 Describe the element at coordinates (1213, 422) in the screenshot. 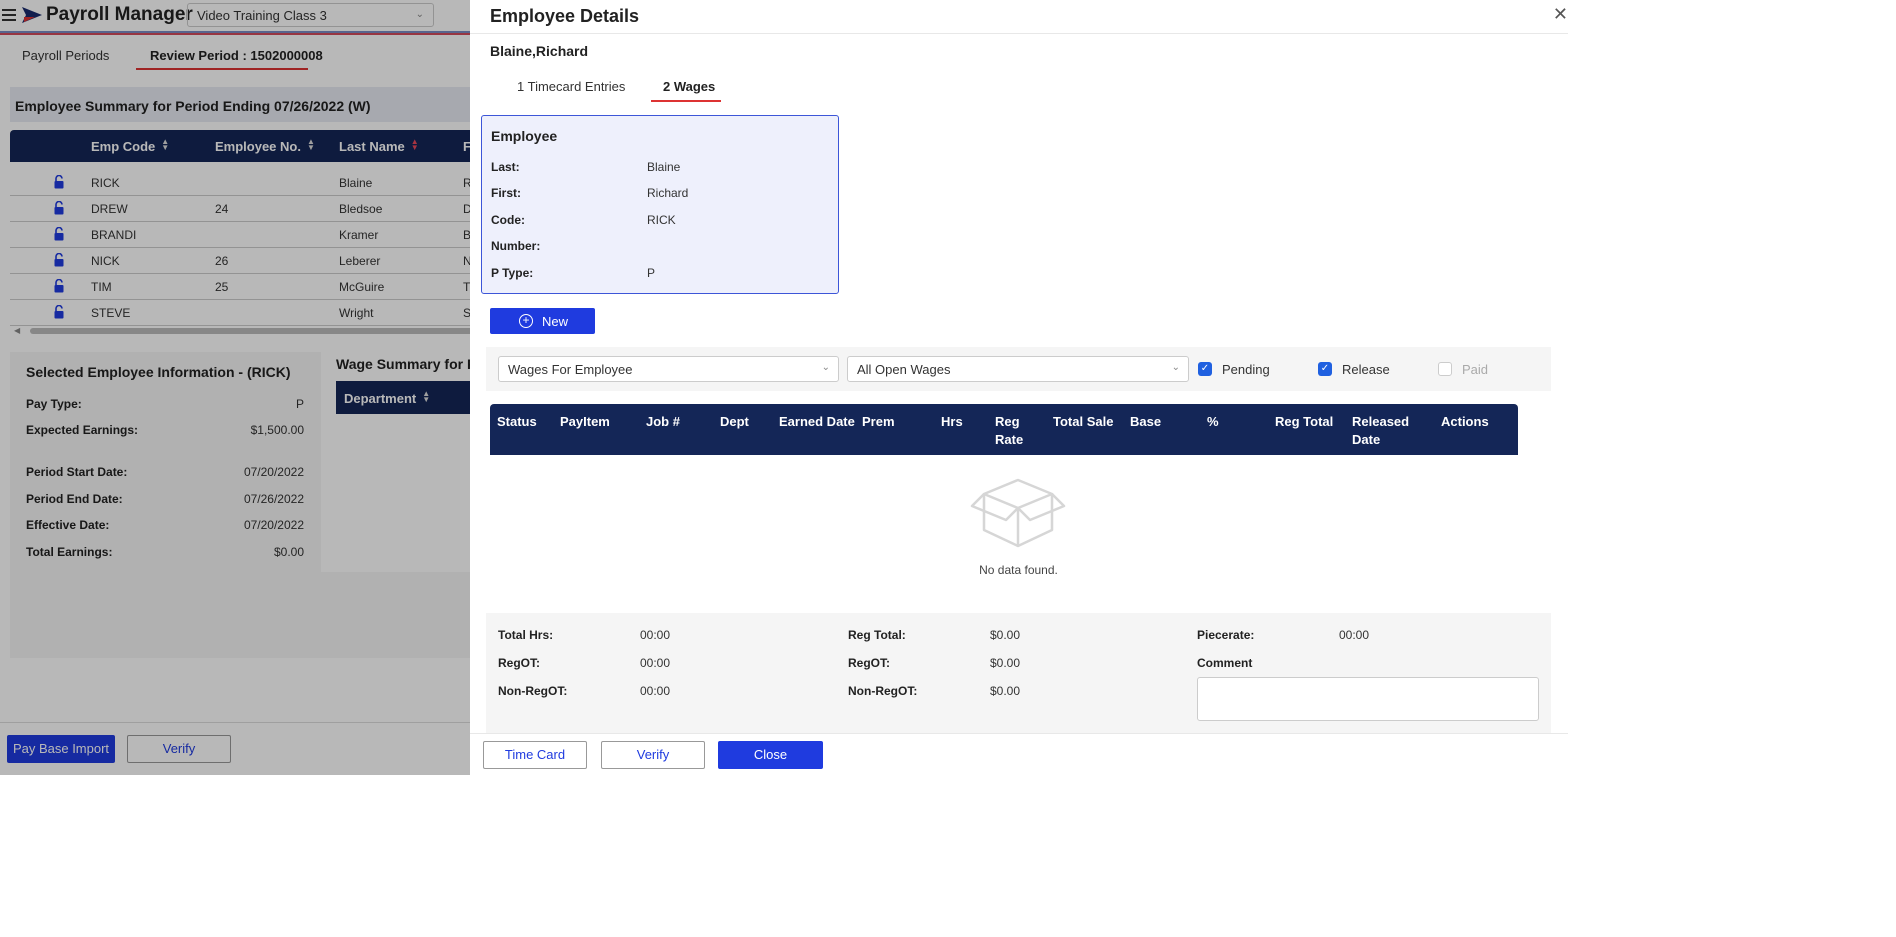

I see `column-percent: %` at that location.